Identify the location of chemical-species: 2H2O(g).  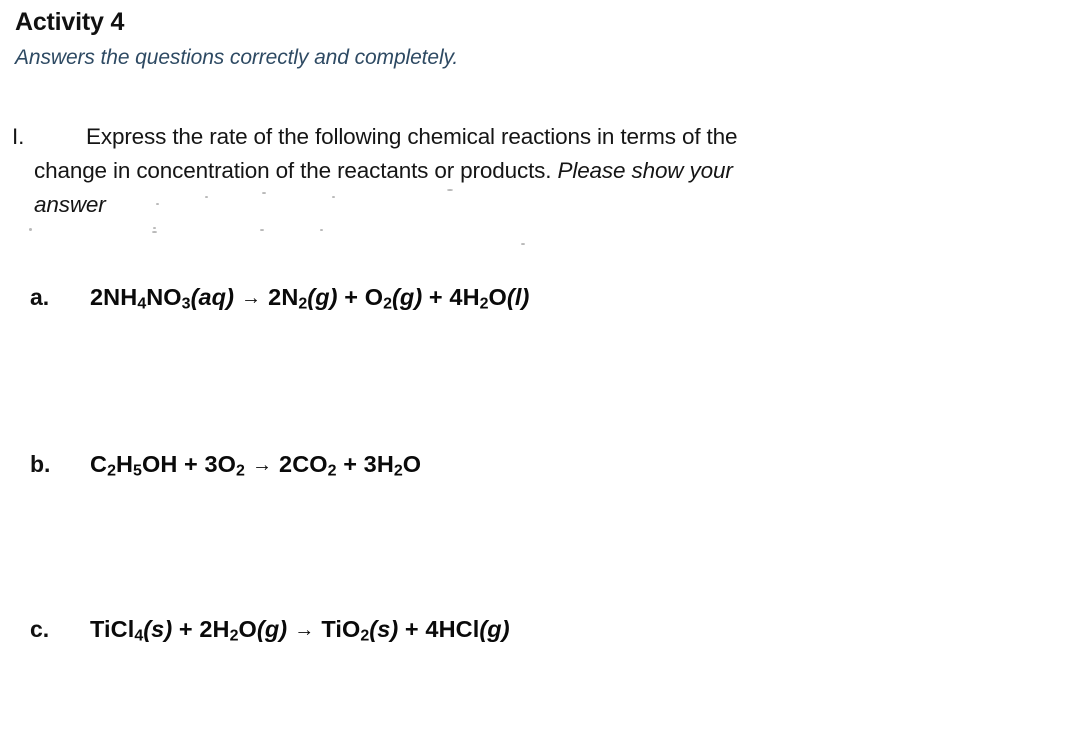
(243, 630).